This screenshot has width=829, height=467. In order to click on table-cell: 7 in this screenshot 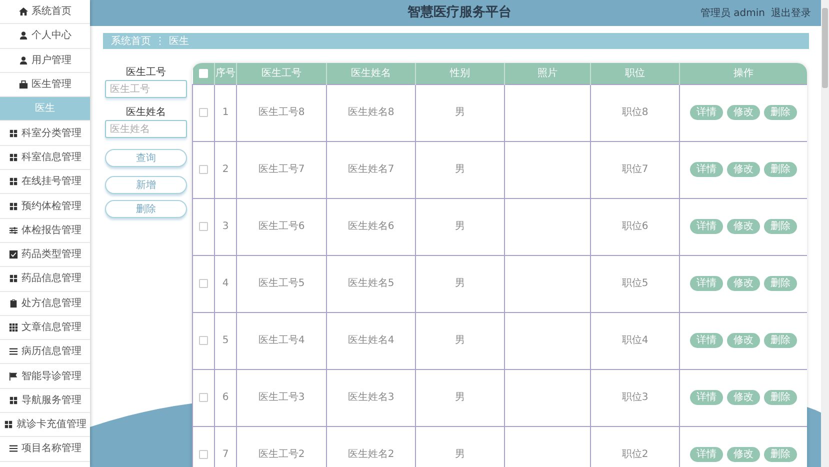, I will do `click(225, 454)`.